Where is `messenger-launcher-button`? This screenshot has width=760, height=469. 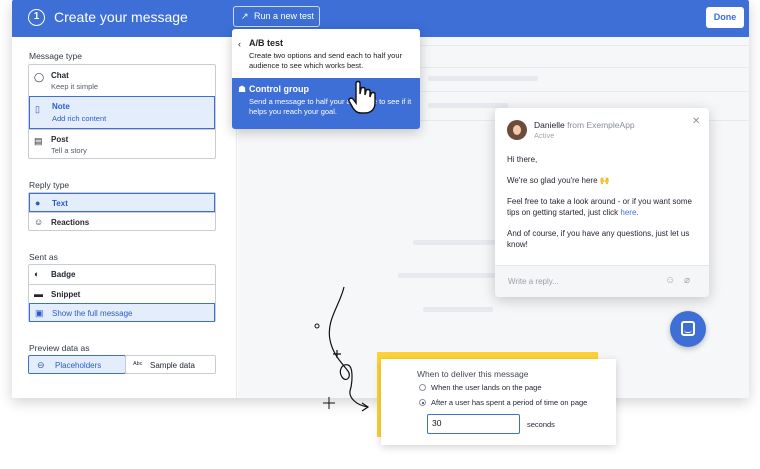 messenger-launcher-button is located at coordinates (688, 329).